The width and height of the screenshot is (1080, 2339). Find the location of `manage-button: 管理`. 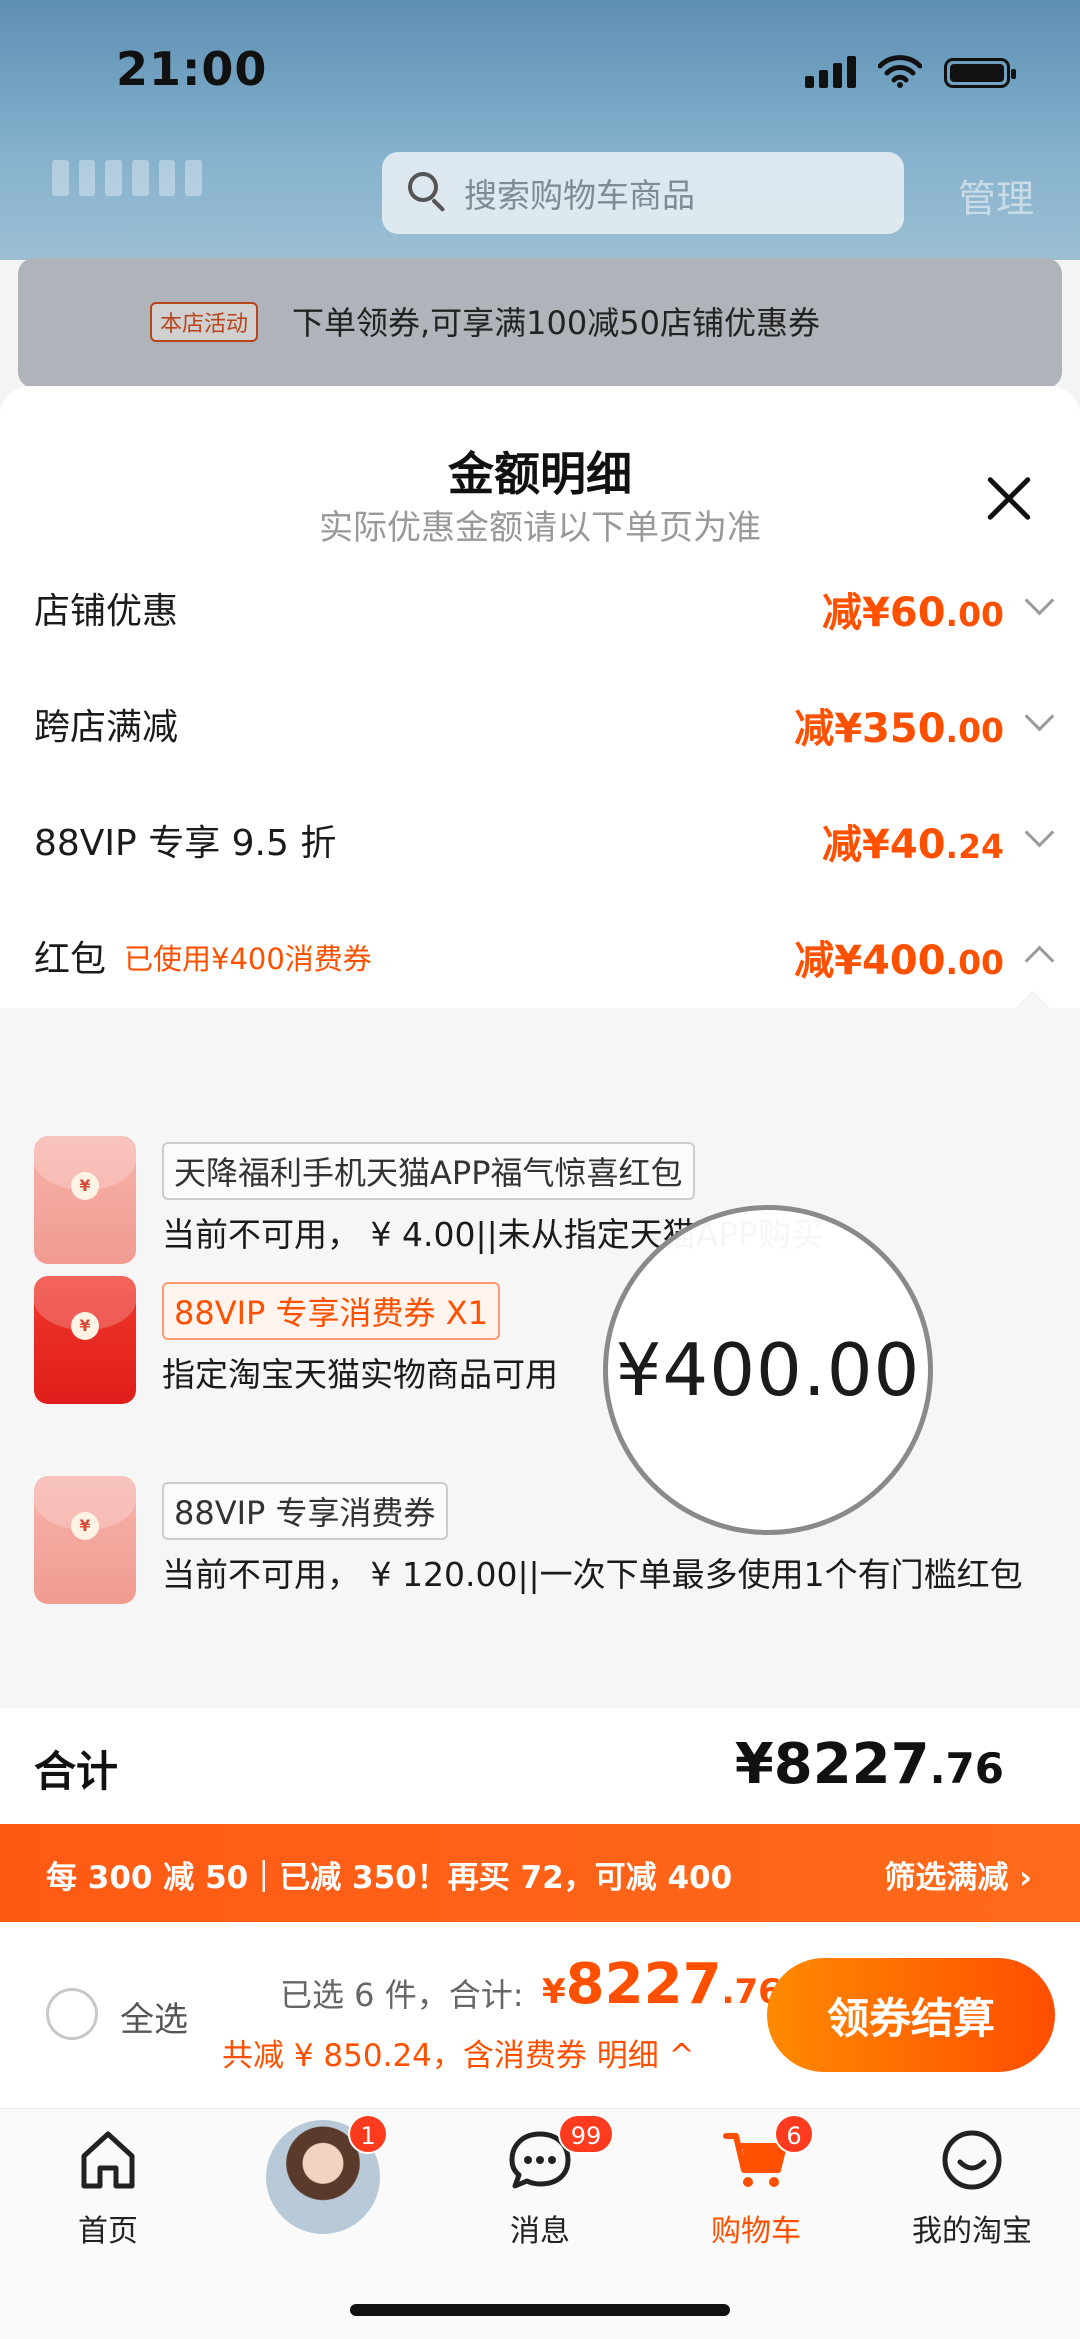

manage-button: 管理 is located at coordinates (996, 195).